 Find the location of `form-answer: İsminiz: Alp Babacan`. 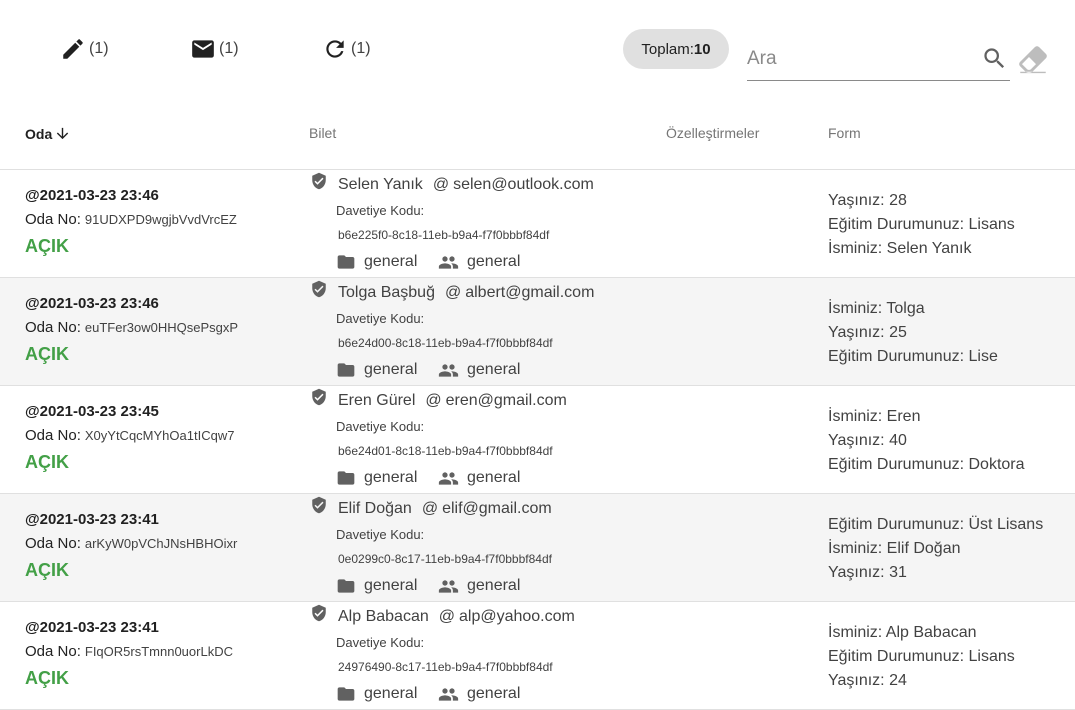

form-answer: İsminiz: Alp Babacan is located at coordinates (902, 632).